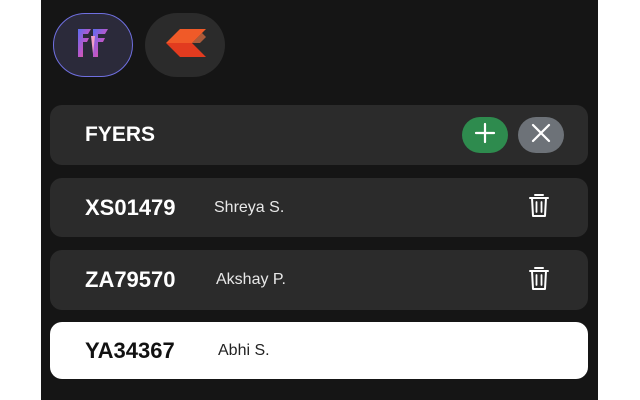 The width and height of the screenshot is (640, 400). I want to click on kite-logo-icon, so click(185, 45).